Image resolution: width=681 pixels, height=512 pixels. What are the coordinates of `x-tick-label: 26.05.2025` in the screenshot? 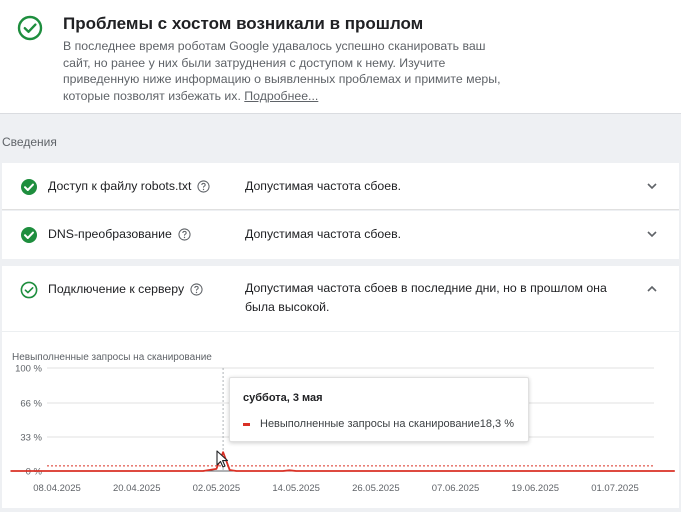 It's located at (376, 488).